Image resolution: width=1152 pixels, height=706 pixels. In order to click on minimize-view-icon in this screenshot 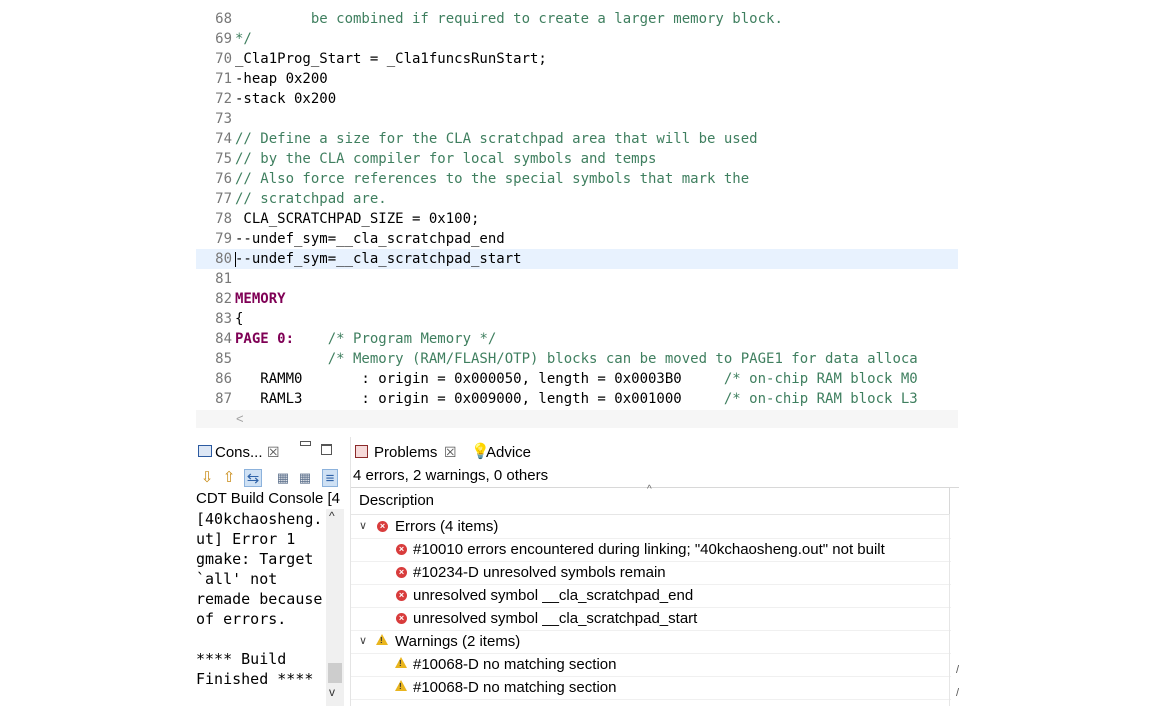, I will do `click(305, 443)`.